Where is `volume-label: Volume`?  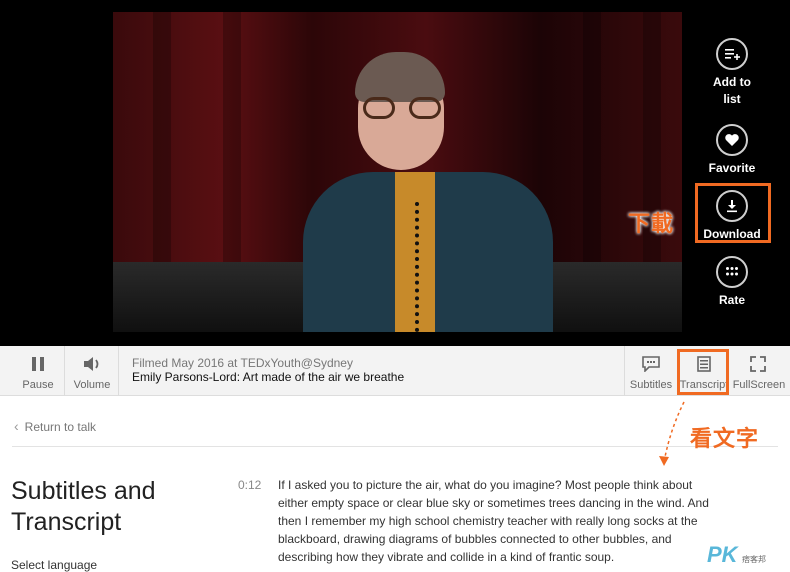 volume-label: Volume is located at coordinates (92, 385).